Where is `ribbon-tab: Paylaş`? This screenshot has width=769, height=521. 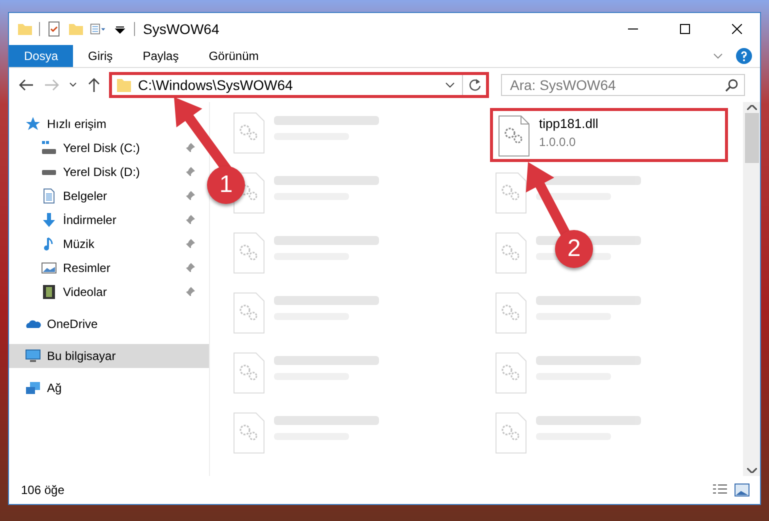 ribbon-tab: Paylaş is located at coordinates (161, 56).